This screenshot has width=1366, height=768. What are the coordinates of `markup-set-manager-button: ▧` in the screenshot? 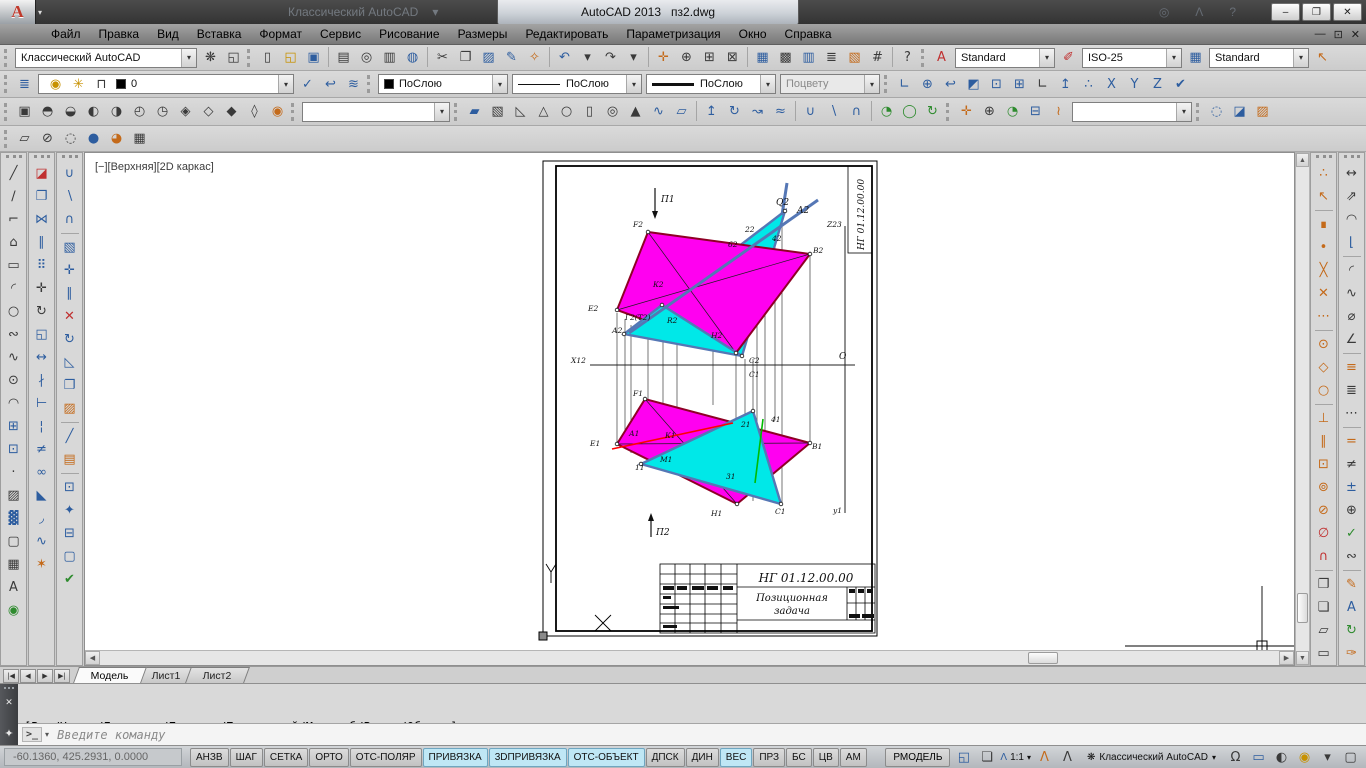 It's located at (854, 58).